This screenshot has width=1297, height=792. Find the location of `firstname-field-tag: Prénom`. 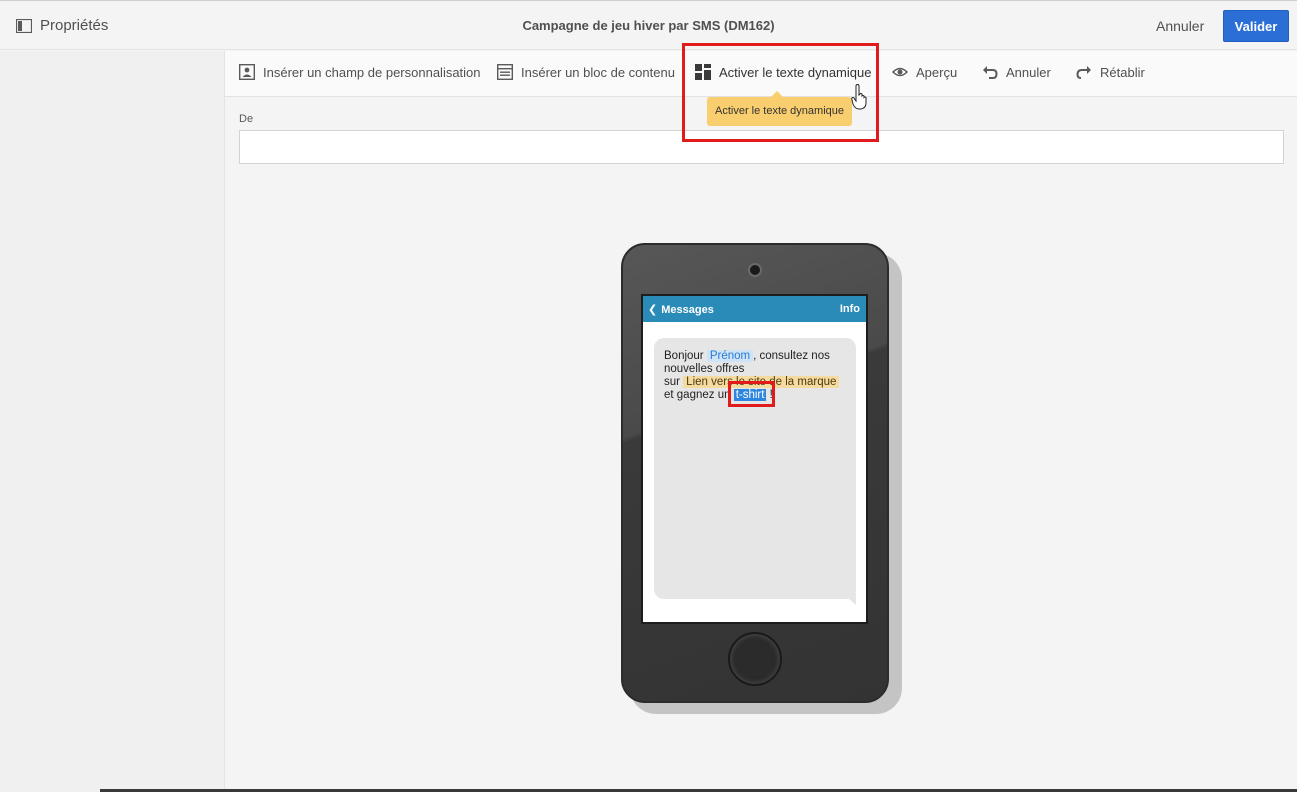

firstname-field-tag: Prénom is located at coordinates (730, 356).